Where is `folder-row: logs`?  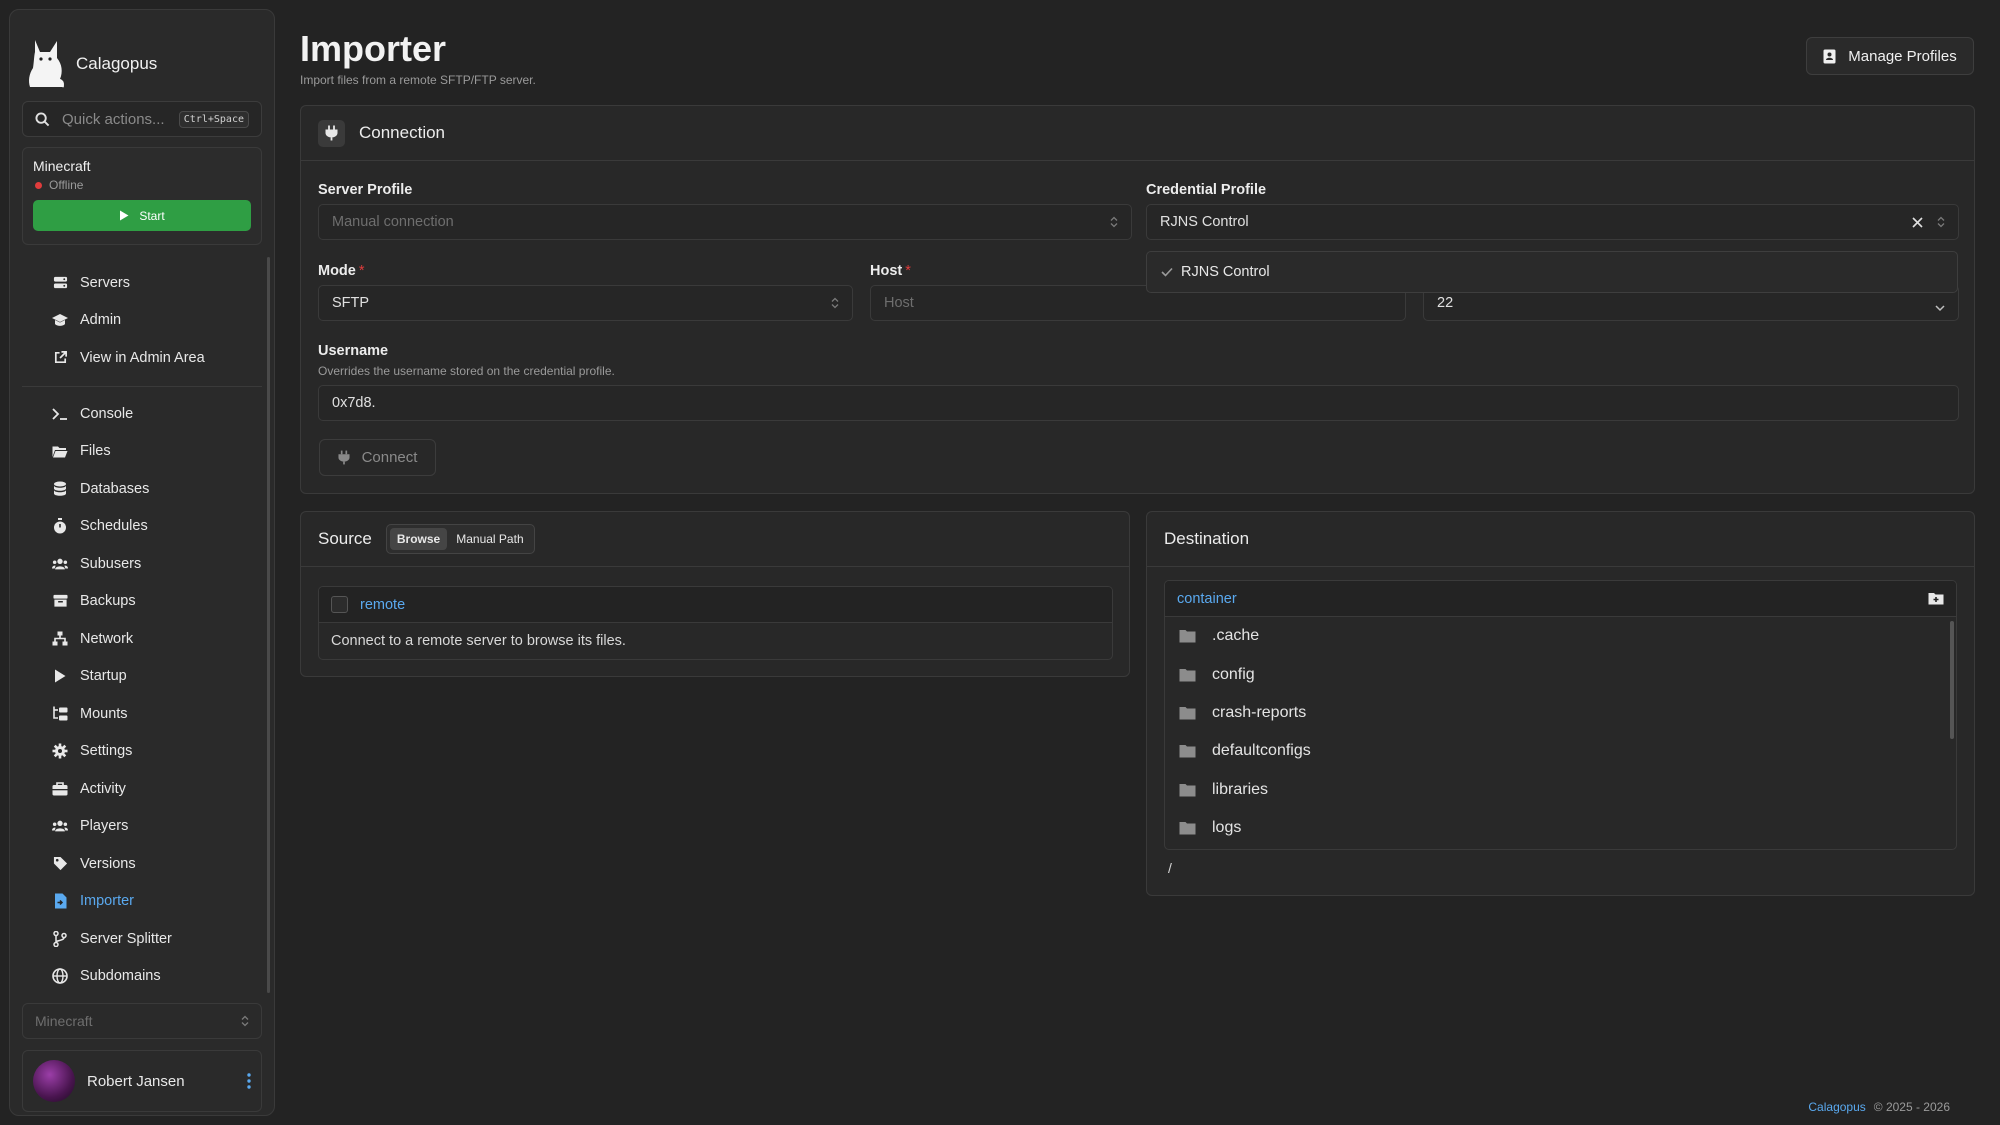
folder-row: logs is located at coordinates (1560, 828).